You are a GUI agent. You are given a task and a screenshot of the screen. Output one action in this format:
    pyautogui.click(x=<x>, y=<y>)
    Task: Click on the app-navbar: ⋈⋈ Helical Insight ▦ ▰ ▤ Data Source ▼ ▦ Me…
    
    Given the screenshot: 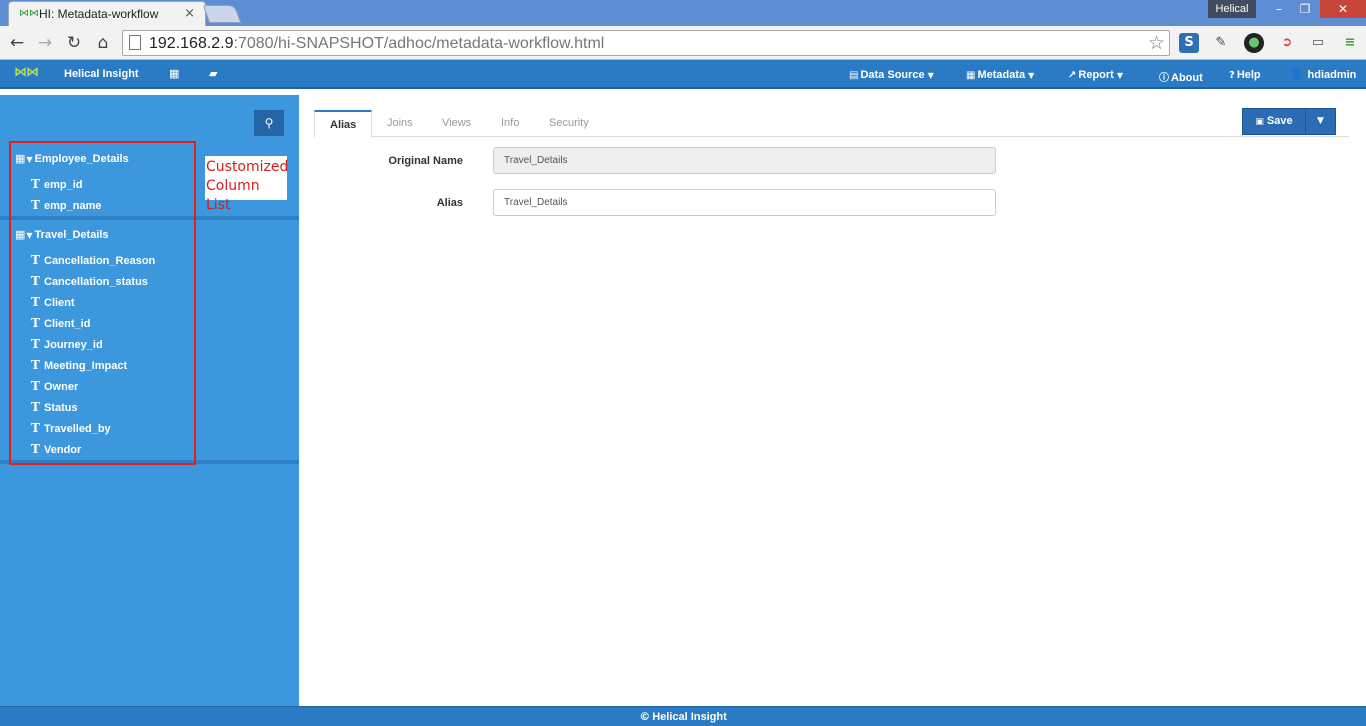 What is the action you would take?
    pyautogui.click(x=683, y=74)
    